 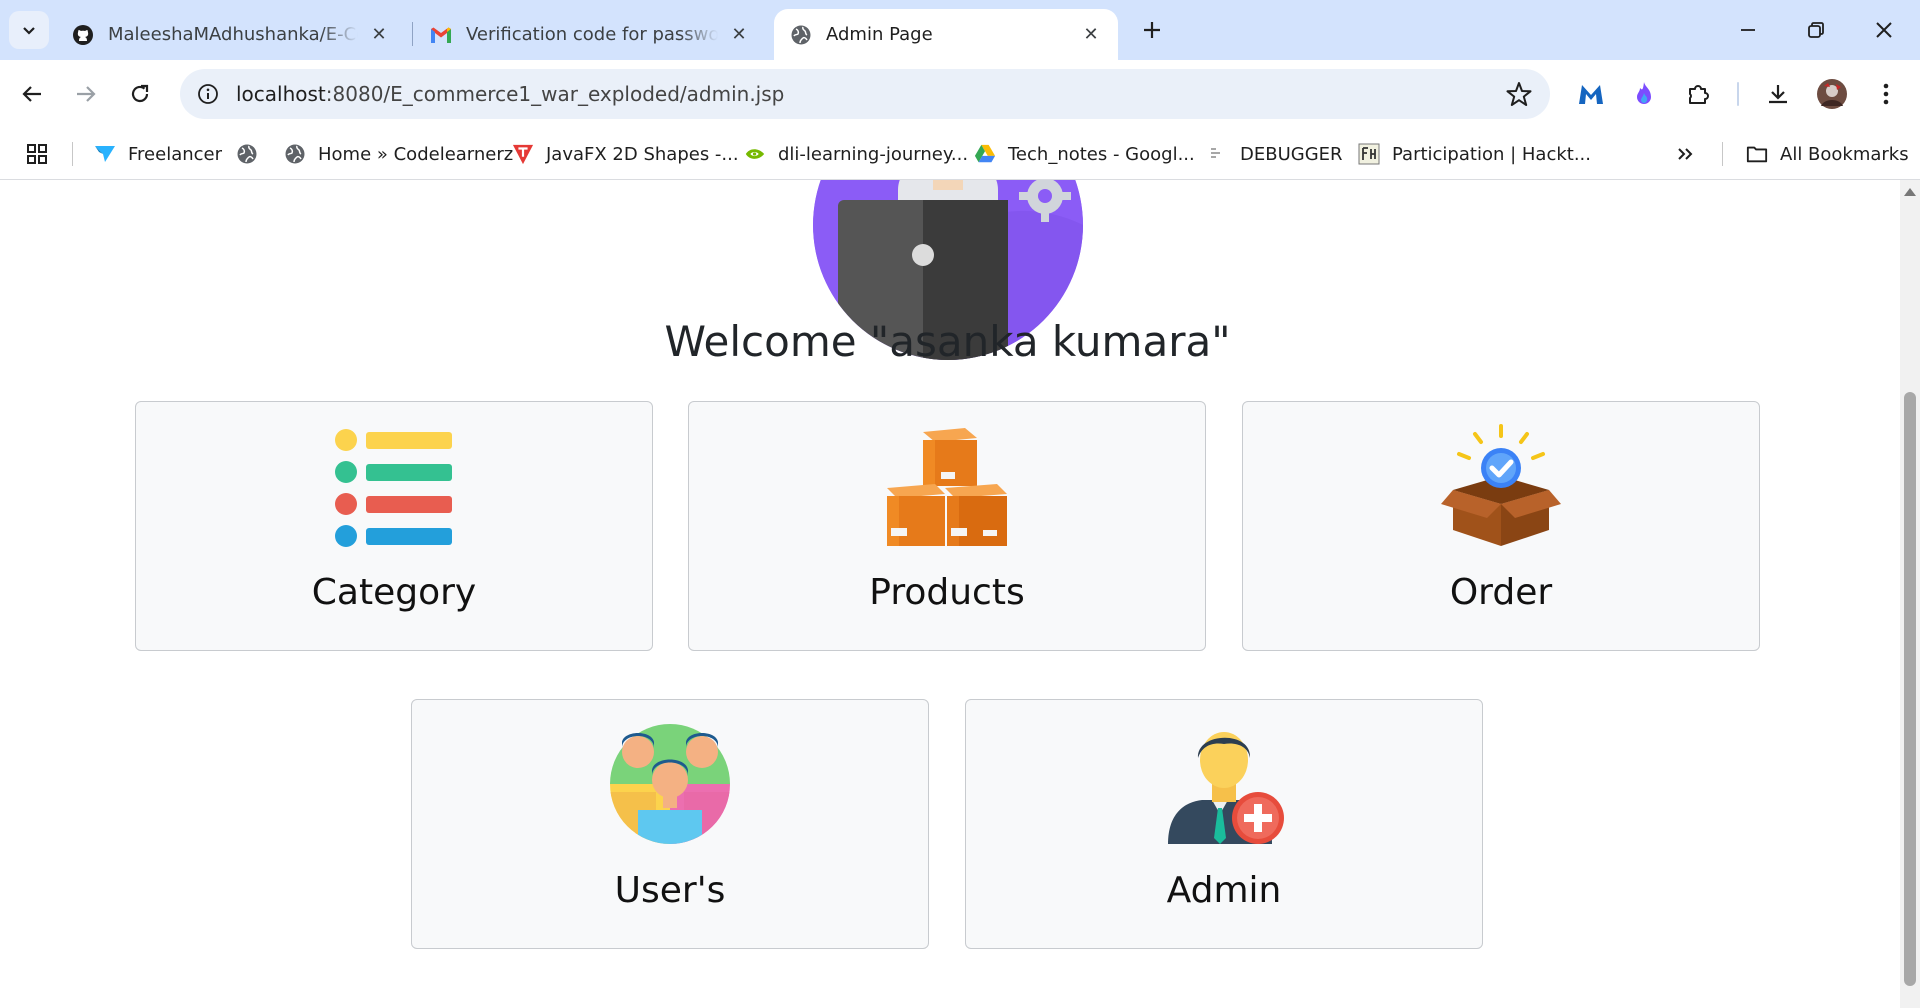 I want to click on apps-button, so click(x=37, y=154).